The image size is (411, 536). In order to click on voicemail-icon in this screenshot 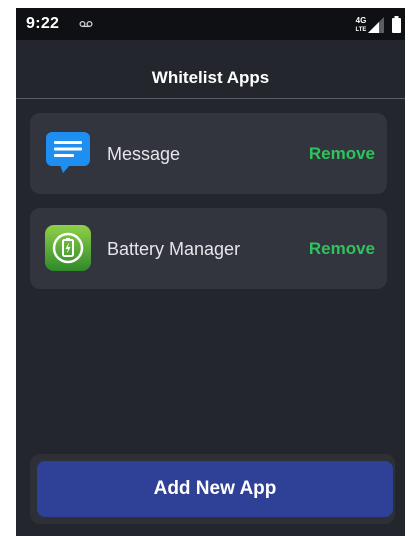, I will do `click(86, 24)`.